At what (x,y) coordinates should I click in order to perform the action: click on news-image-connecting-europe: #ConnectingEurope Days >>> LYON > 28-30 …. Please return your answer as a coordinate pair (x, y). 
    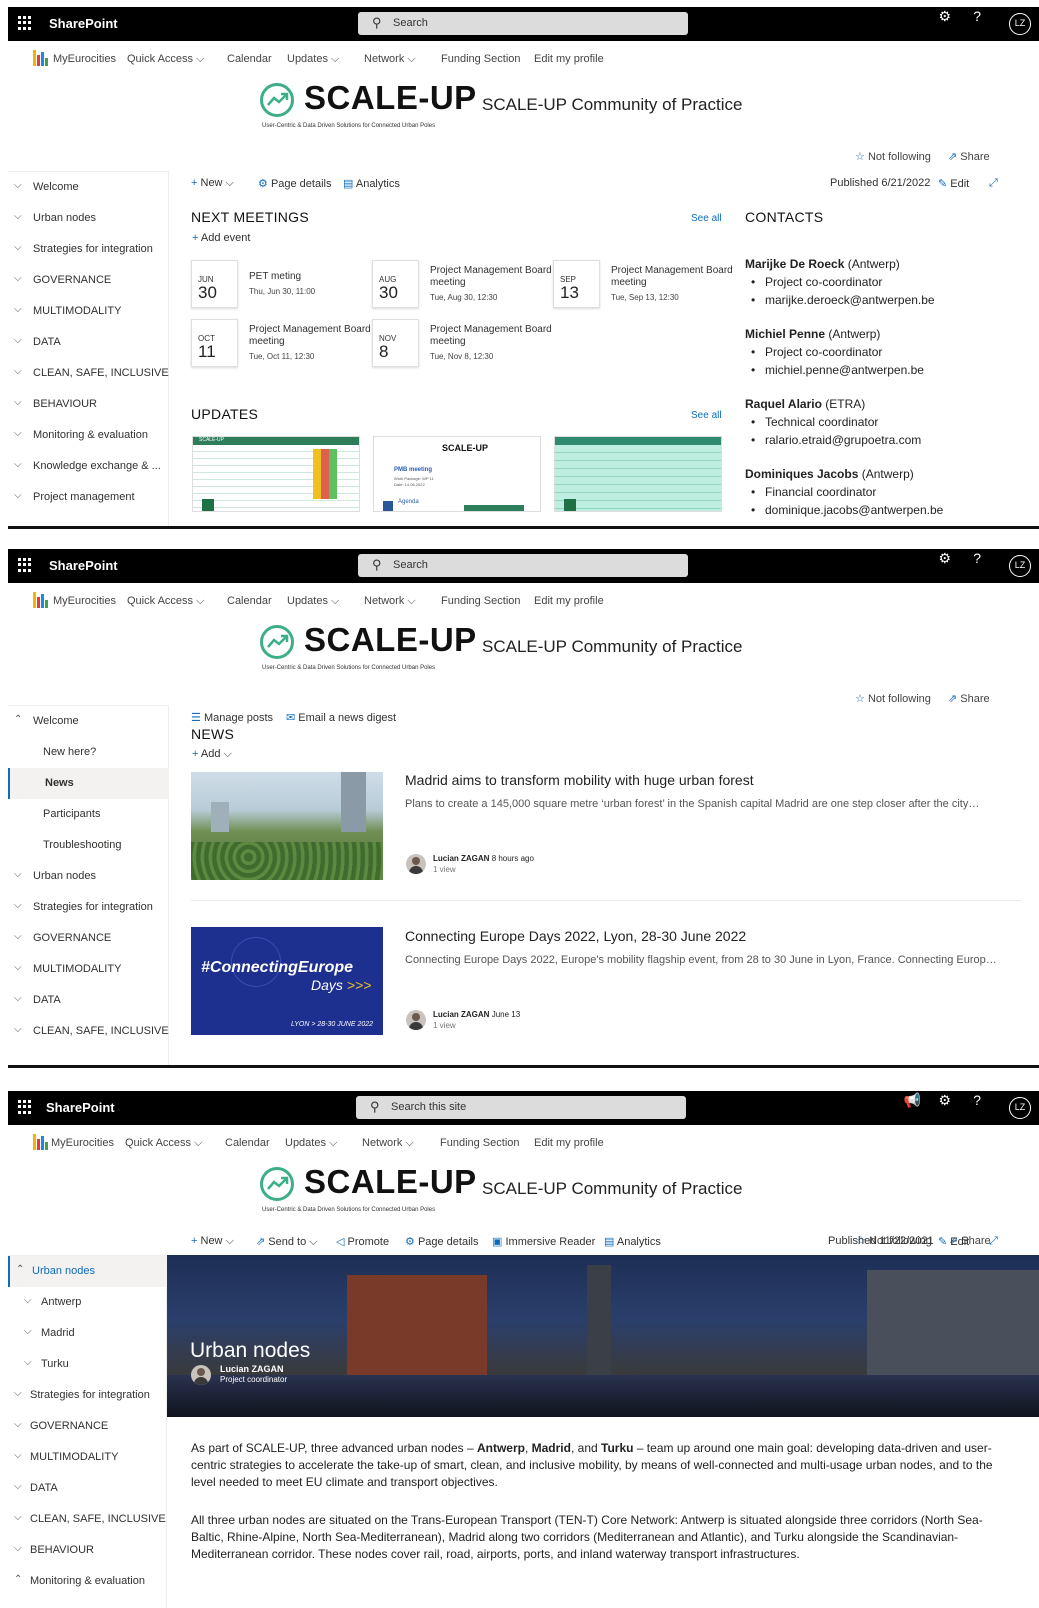
    Looking at the image, I should click on (287, 981).